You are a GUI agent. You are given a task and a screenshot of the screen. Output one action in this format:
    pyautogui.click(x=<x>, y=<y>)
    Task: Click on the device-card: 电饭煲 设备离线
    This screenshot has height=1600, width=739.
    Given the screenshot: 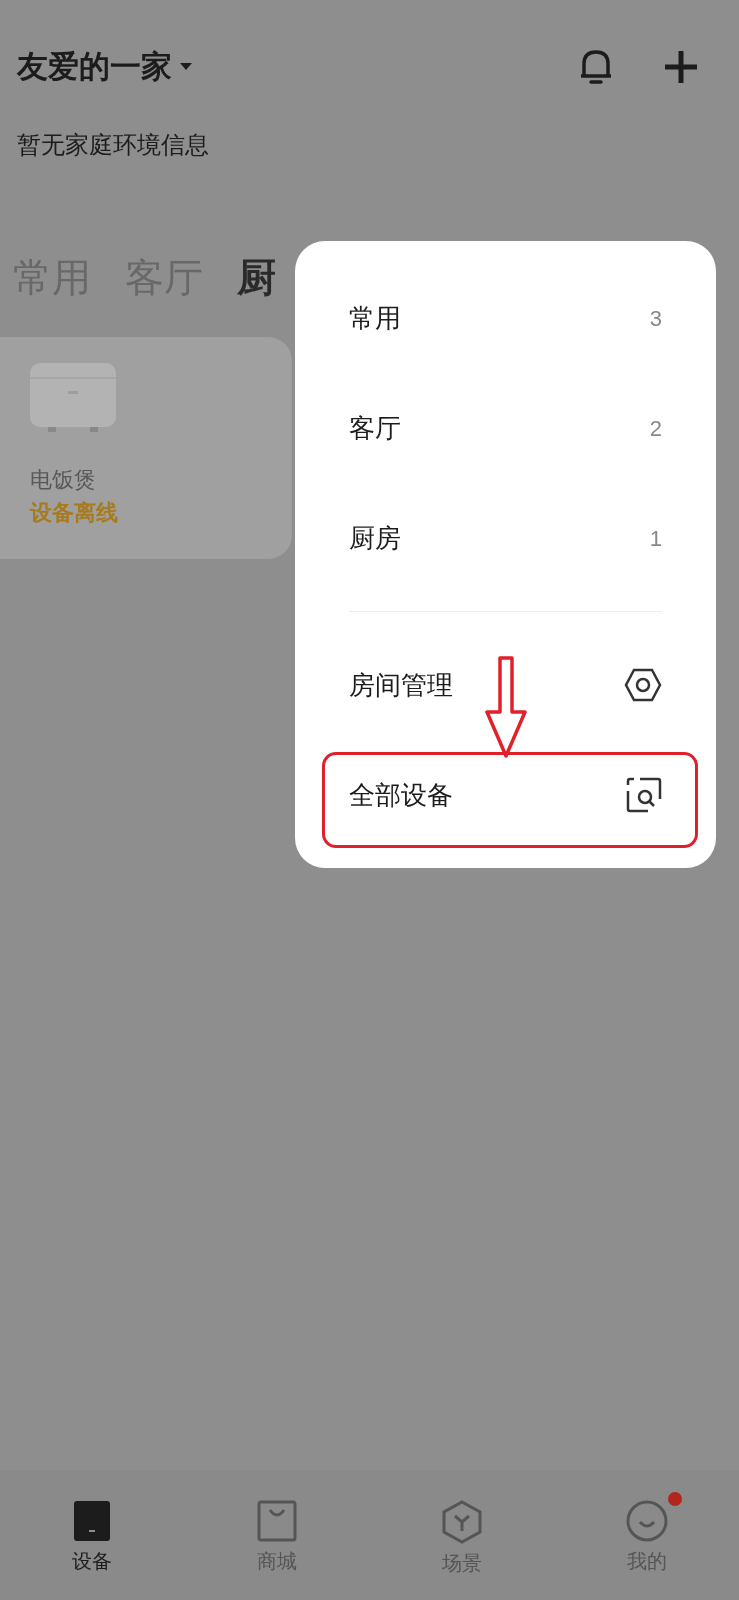 What is the action you would take?
    pyautogui.click(x=146, y=448)
    